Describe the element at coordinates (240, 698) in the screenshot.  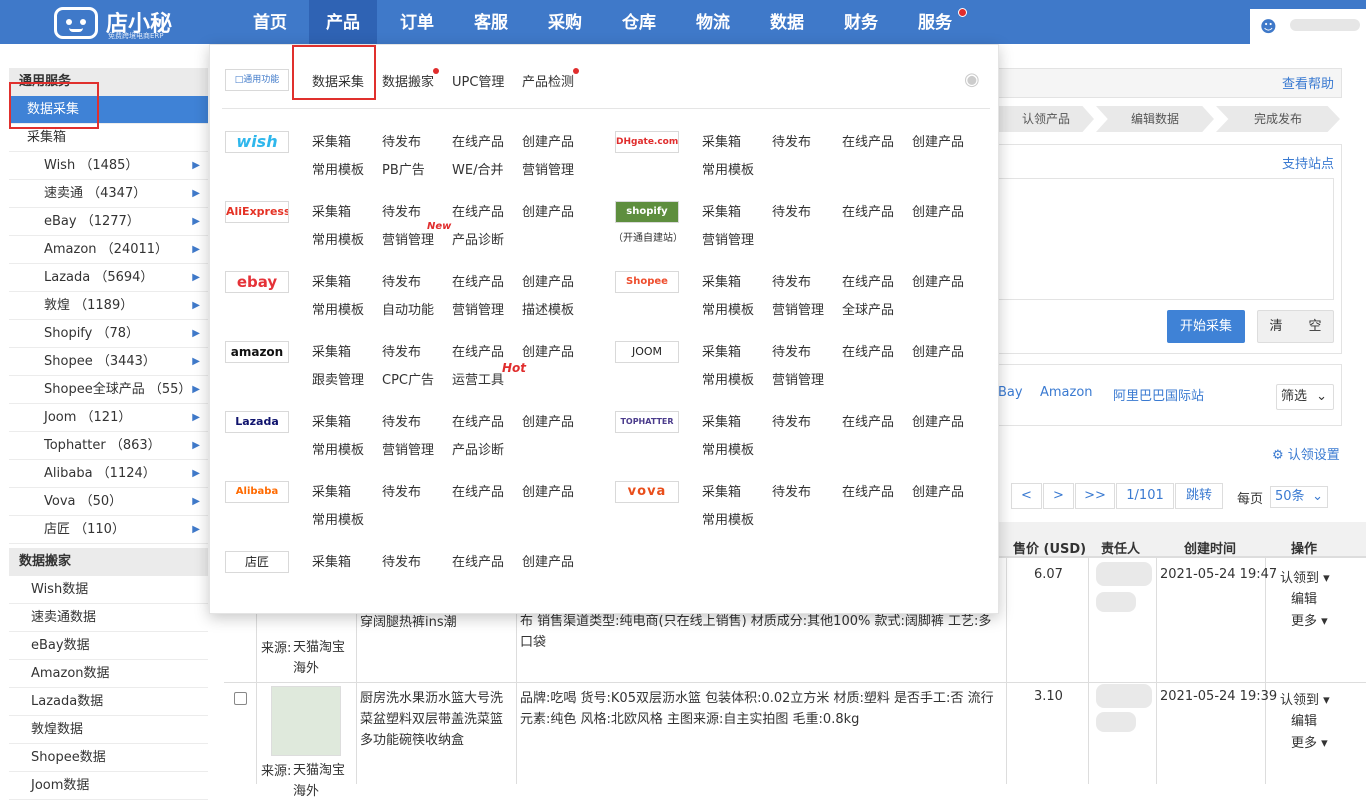
I see `row-checkbox` at that location.